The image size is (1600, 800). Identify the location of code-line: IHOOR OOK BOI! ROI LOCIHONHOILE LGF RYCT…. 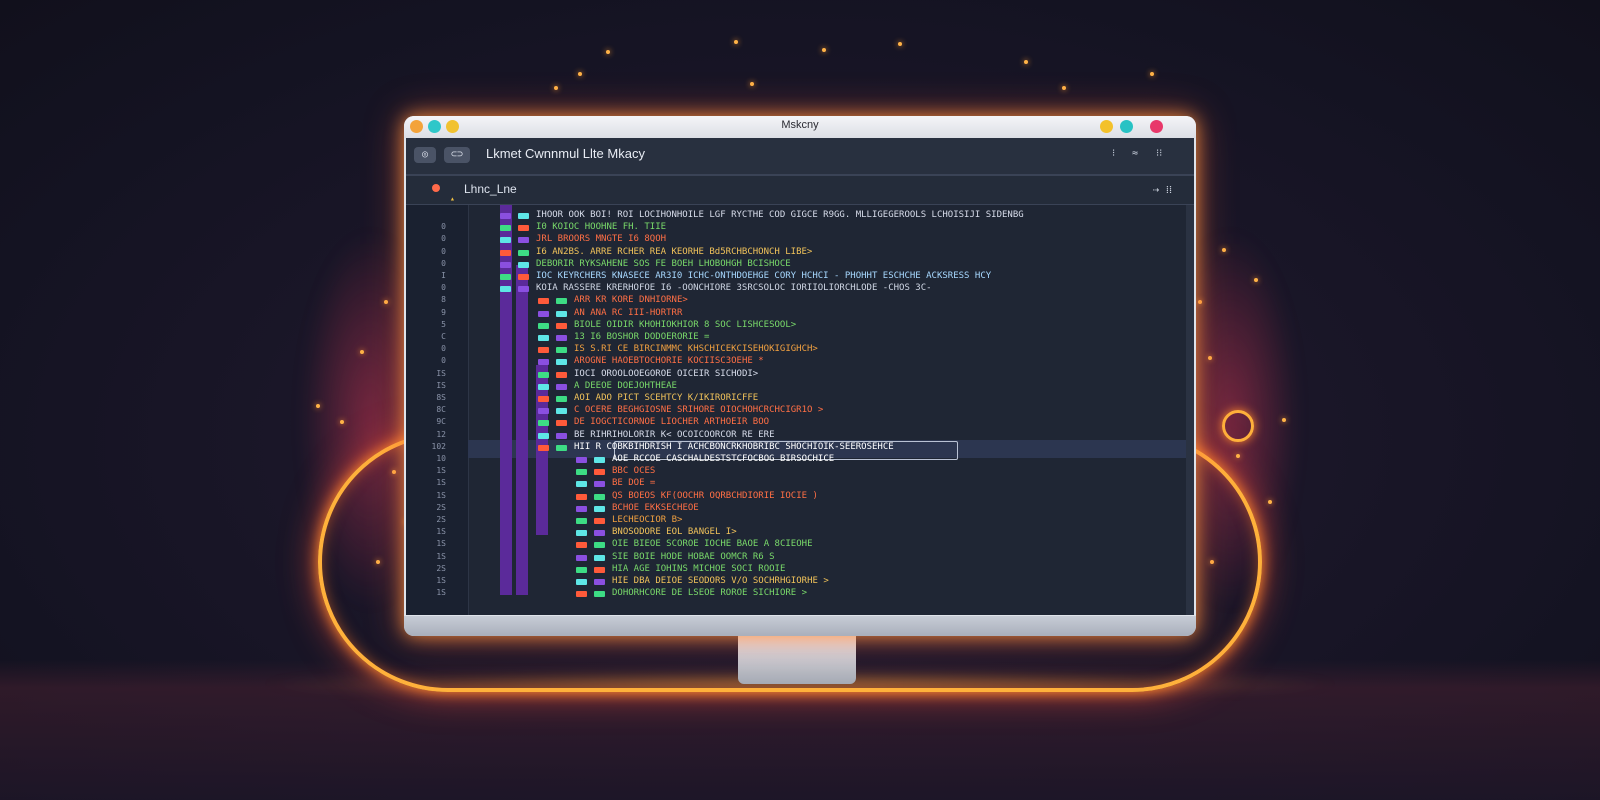
(780, 215).